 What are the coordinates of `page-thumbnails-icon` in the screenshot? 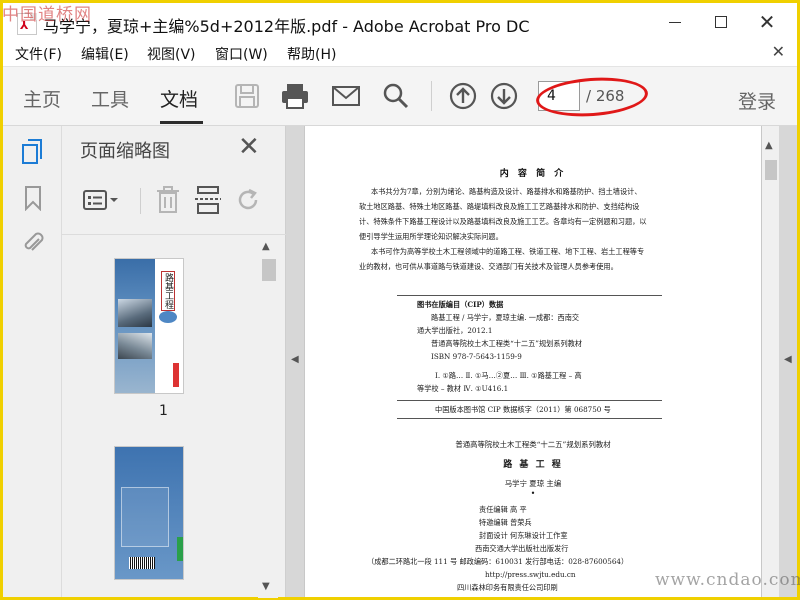 It's located at (33, 152).